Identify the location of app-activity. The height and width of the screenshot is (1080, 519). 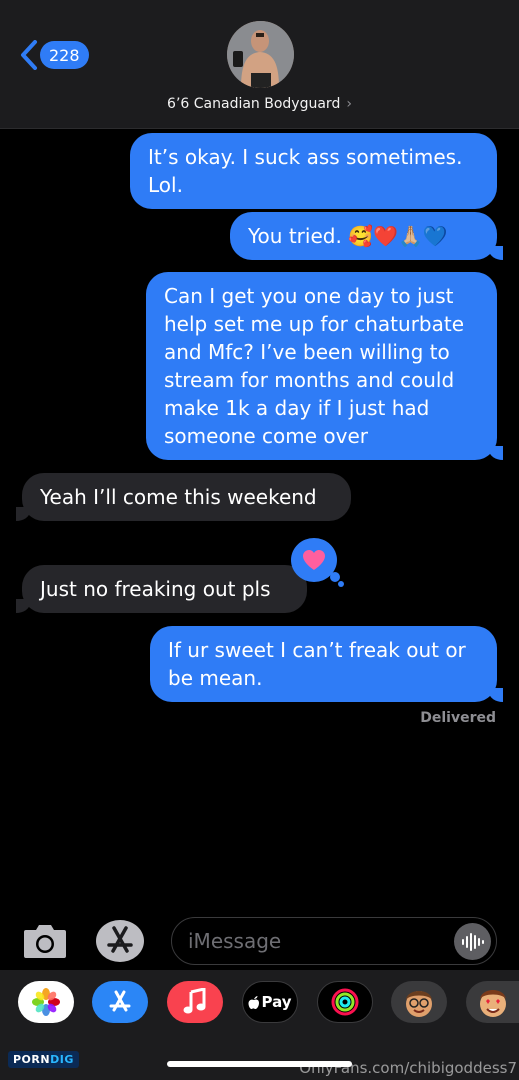
(345, 1002).